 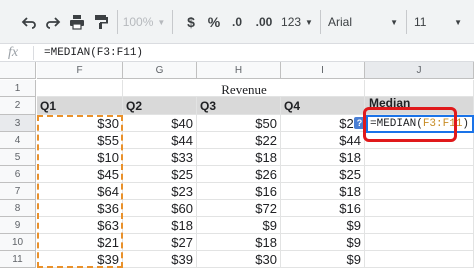 What do you see at coordinates (93, 53) in the screenshot?
I see `formula-input: =MEDIAN(F3:F11)` at bounding box center [93, 53].